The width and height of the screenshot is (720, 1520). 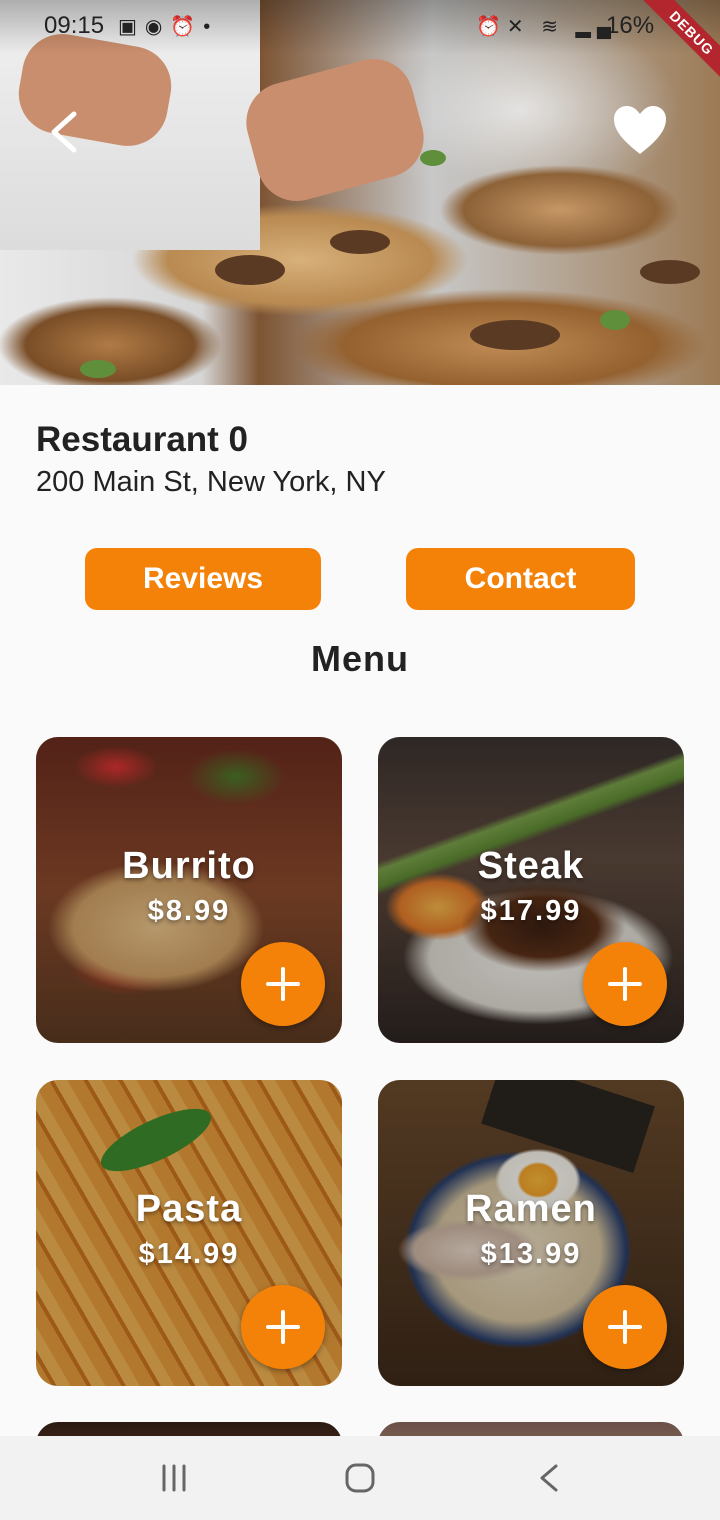 I want to click on menu-item-price: $17.99, so click(x=531, y=911).